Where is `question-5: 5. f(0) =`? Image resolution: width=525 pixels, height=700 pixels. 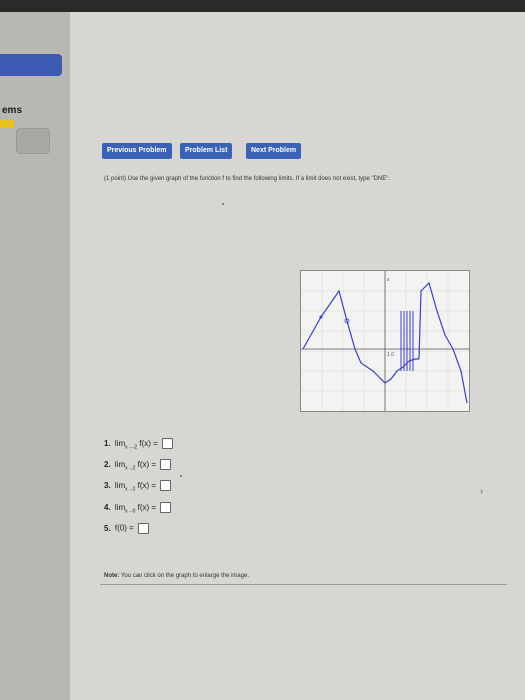 question-5: 5. f(0) = is located at coordinates (127, 528).